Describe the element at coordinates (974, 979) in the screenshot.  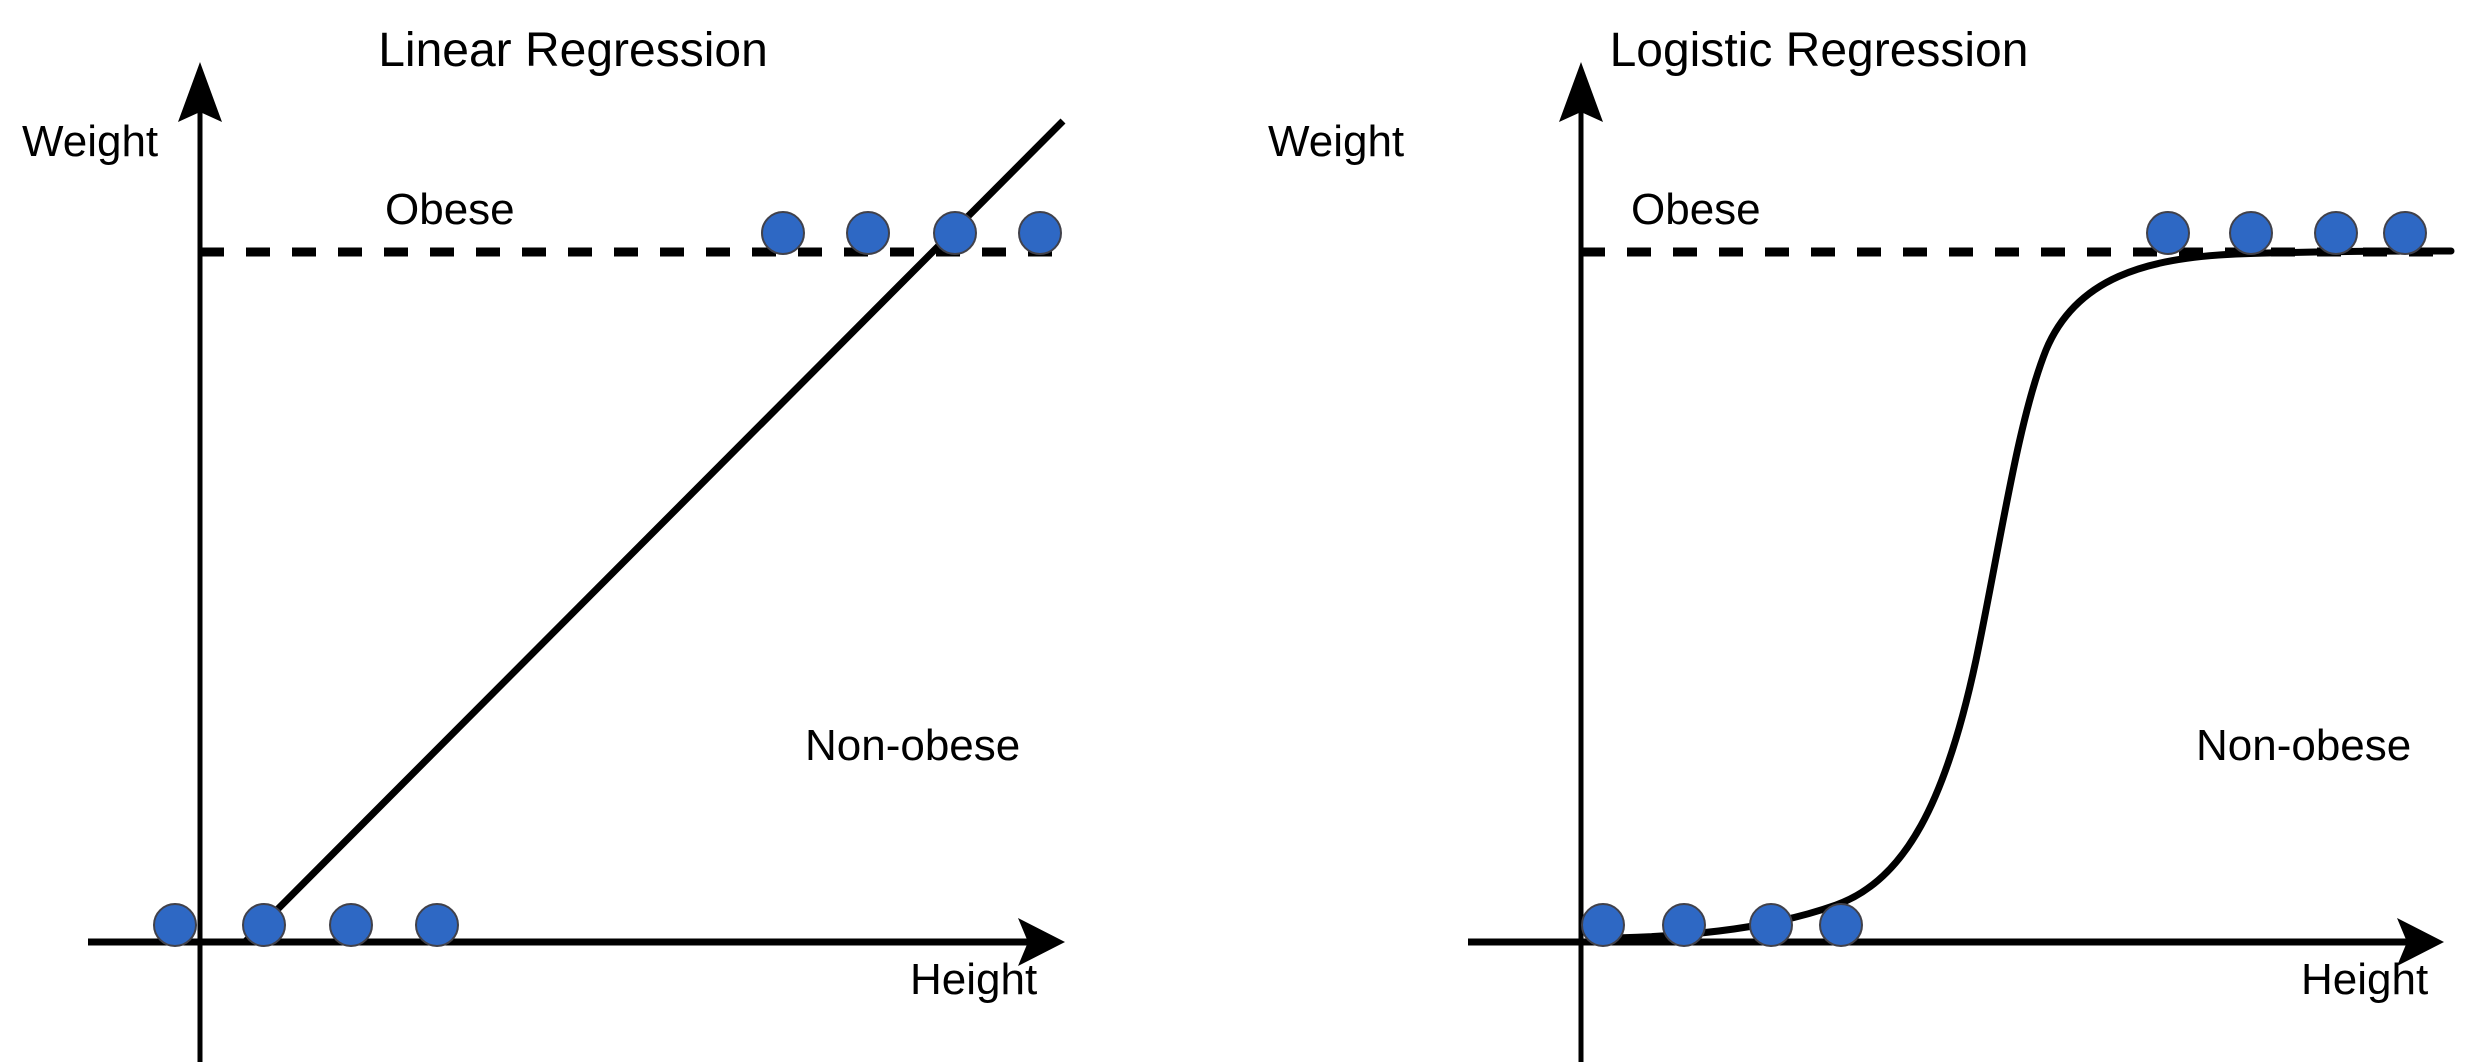
I see `x-axis-label-linear: Height` at that location.